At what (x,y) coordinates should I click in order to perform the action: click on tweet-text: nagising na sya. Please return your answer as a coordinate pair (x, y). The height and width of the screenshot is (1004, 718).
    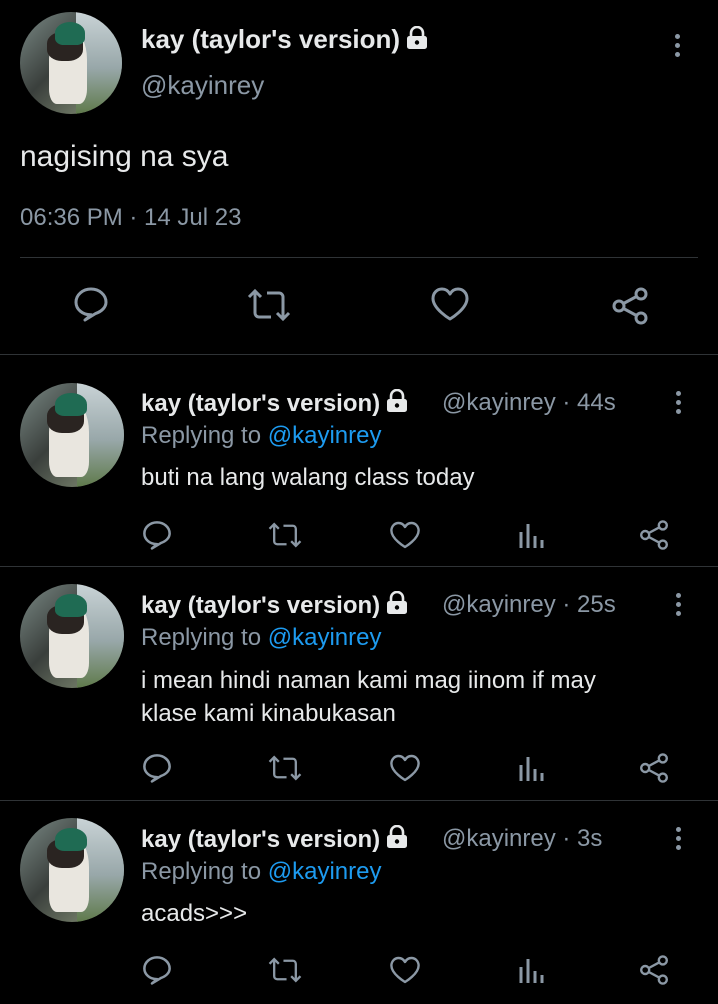
    Looking at the image, I should click on (124, 156).